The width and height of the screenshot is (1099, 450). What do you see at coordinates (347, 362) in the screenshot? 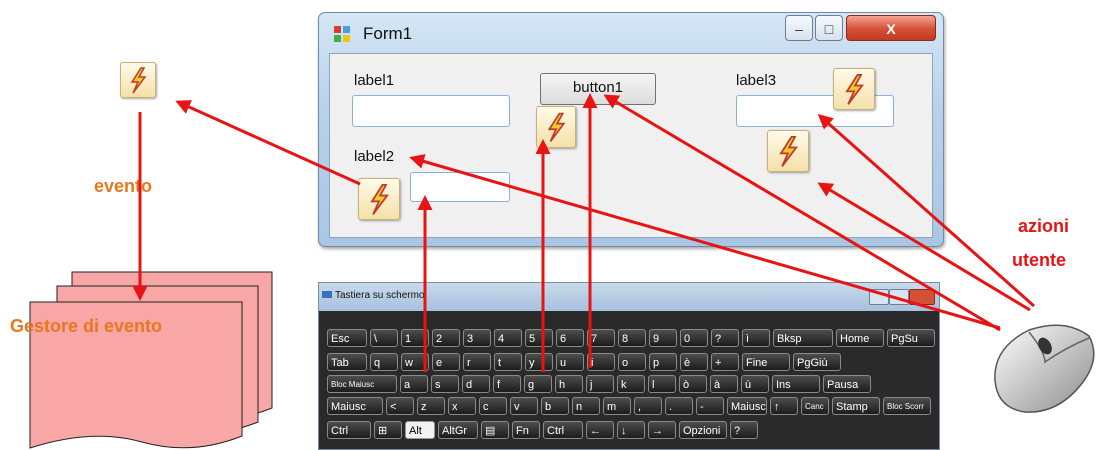
I see `key-1-0: Tab` at bounding box center [347, 362].